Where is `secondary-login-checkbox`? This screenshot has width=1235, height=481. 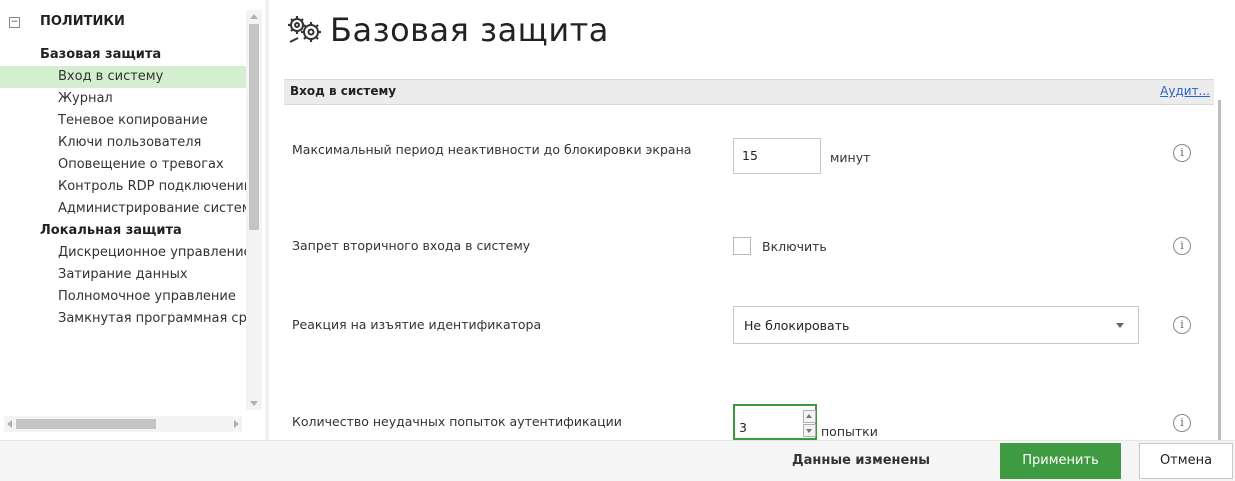 secondary-login-checkbox is located at coordinates (742, 246).